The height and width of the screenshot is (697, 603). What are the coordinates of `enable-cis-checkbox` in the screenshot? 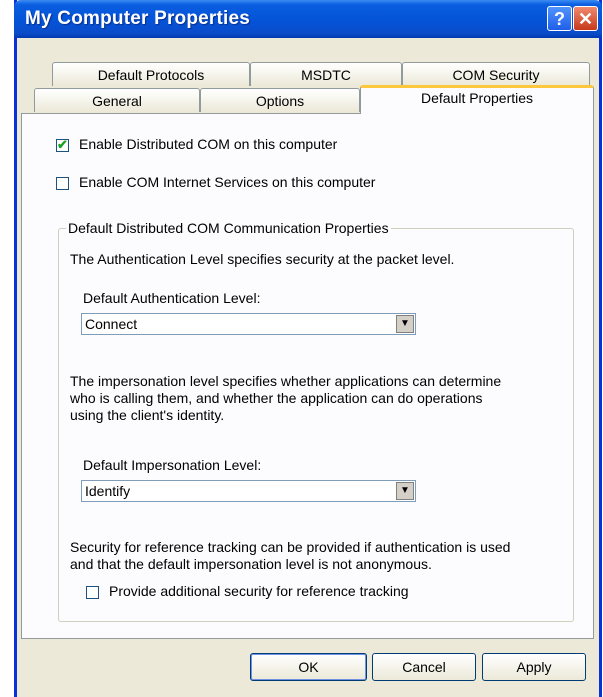 It's located at (62, 183).